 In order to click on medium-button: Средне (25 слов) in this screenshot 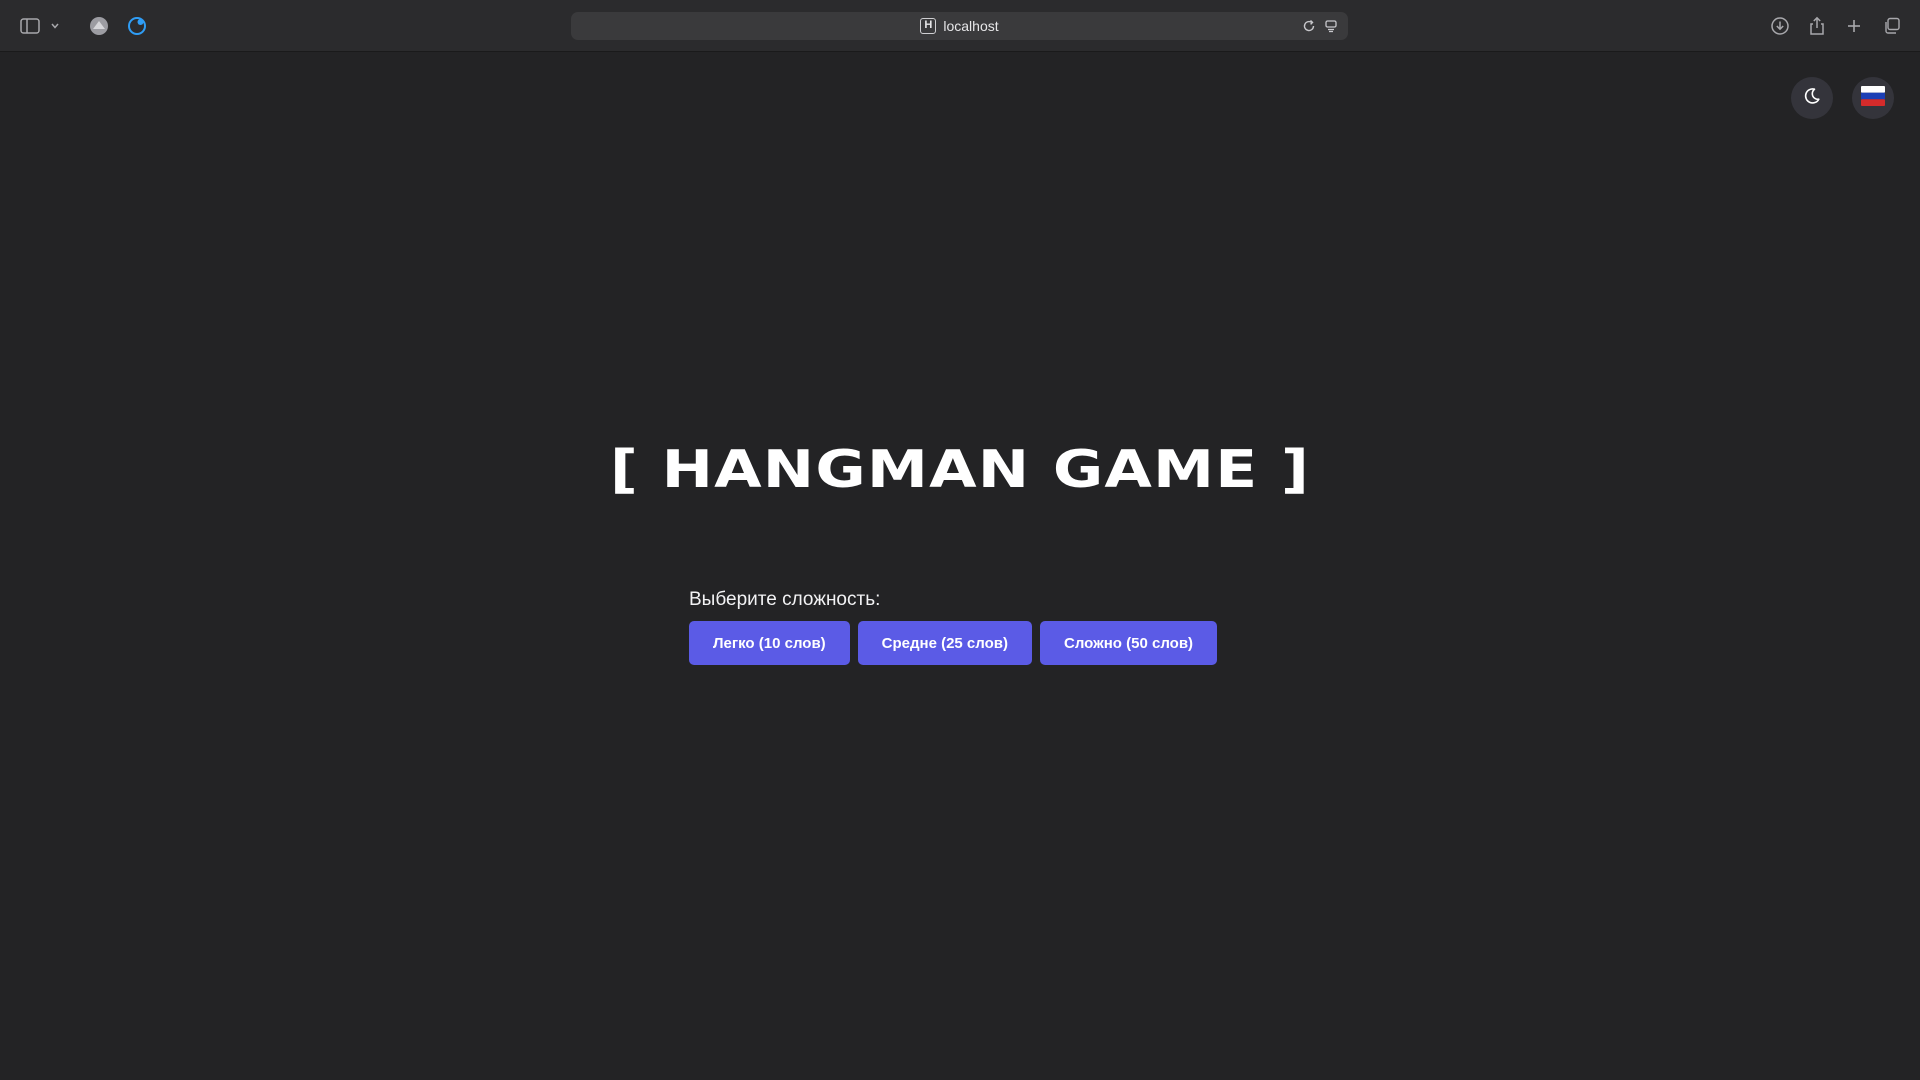, I will do `click(944, 643)`.